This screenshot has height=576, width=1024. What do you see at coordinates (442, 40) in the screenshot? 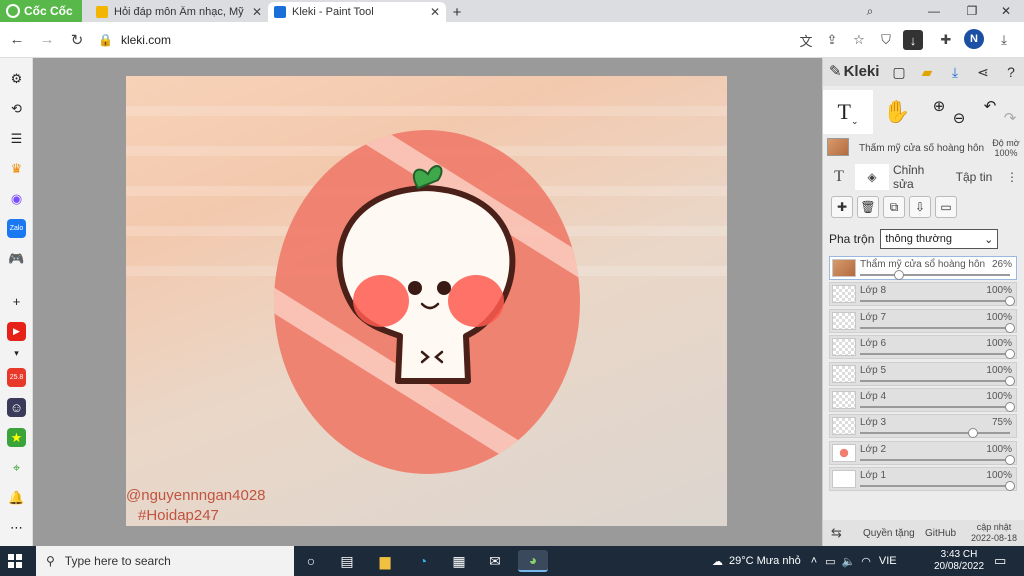
I see `url-field: 🔒 kleki.com` at bounding box center [442, 40].